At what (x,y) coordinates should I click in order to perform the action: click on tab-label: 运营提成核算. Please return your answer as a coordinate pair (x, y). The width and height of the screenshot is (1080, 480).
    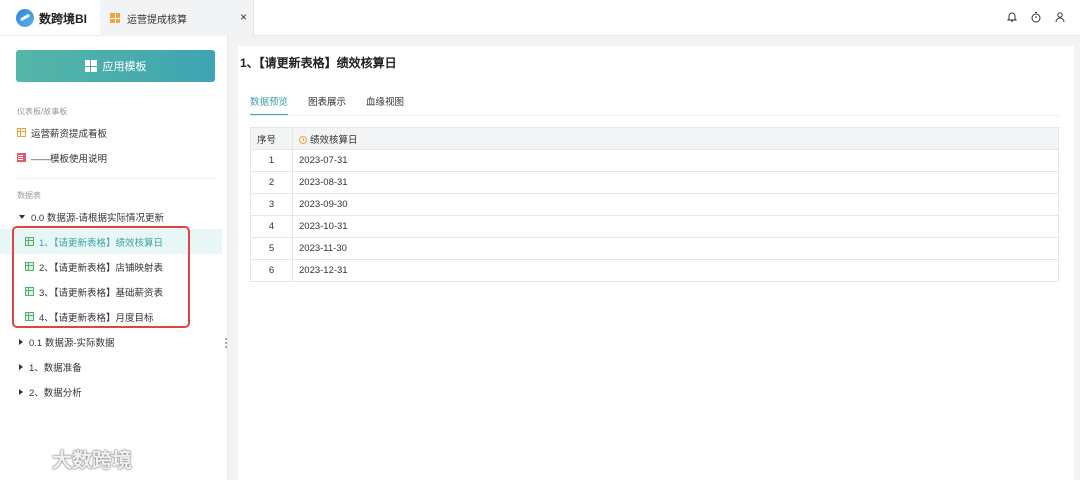
    Looking at the image, I should click on (157, 20).